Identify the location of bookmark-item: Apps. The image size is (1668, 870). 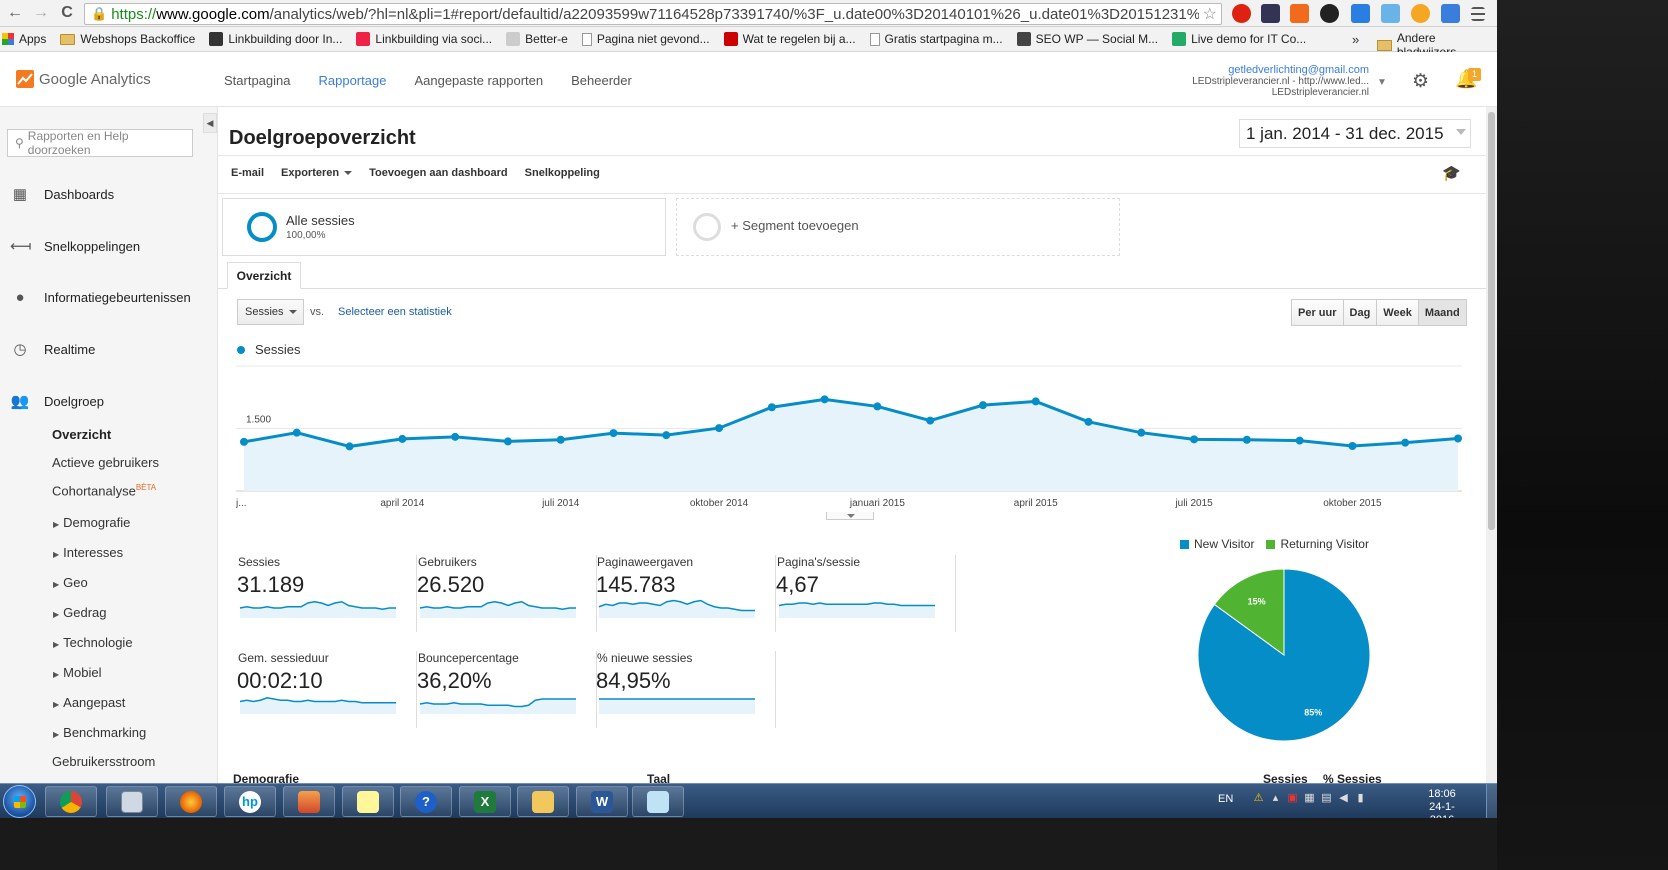
(24, 39).